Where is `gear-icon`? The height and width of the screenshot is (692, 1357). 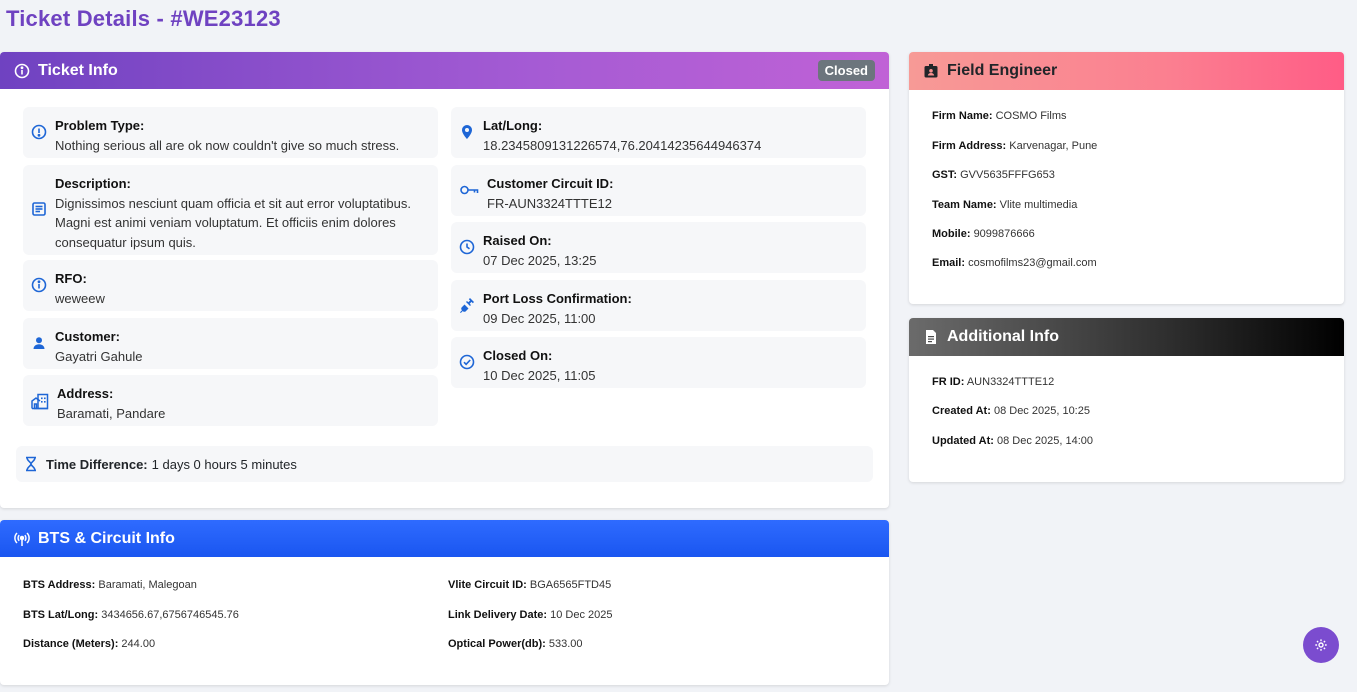
gear-icon is located at coordinates (1321, 645).